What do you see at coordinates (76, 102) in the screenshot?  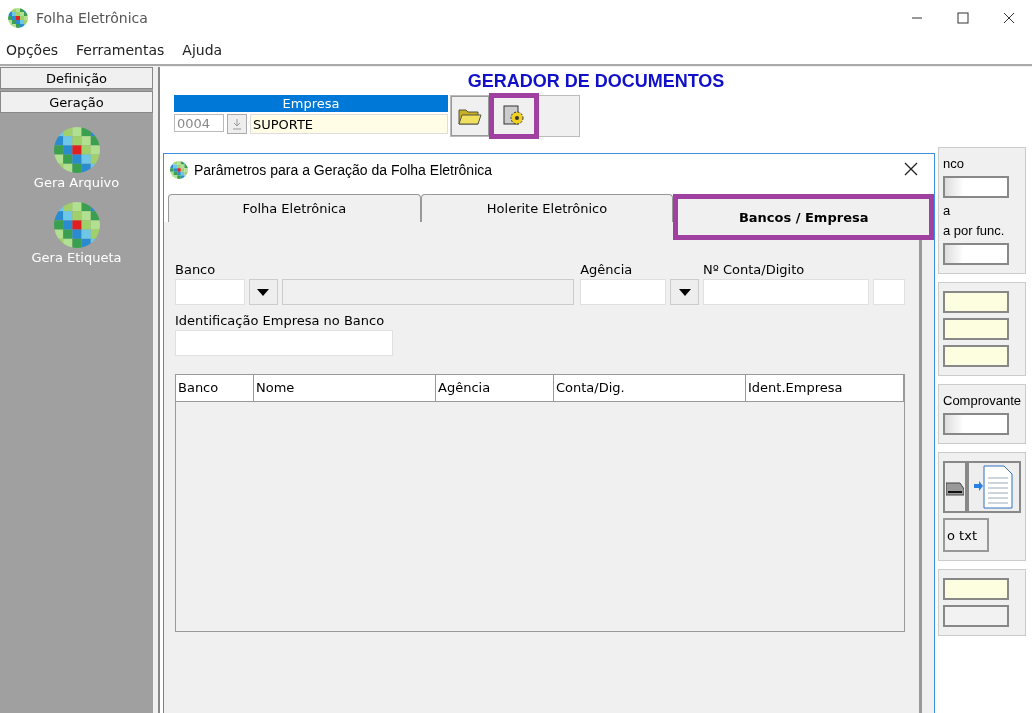 I see `section-button: Geração` at bounding box center [76, 102].